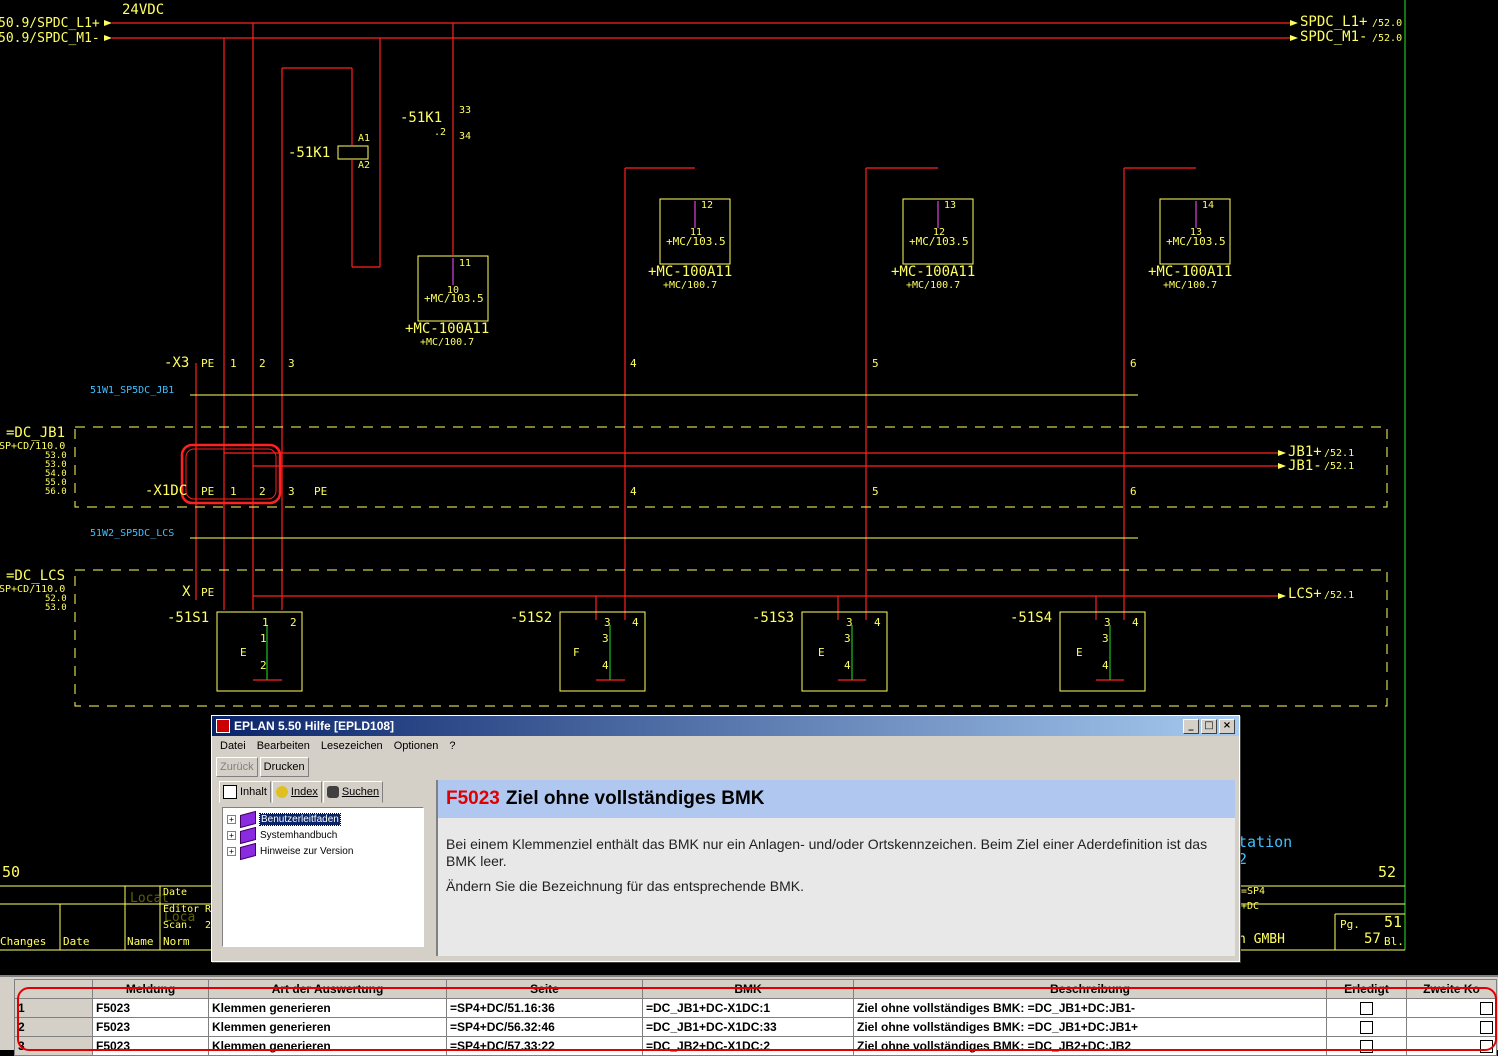  I want to click on x1dc-term-1: 1, so click(233, 491).